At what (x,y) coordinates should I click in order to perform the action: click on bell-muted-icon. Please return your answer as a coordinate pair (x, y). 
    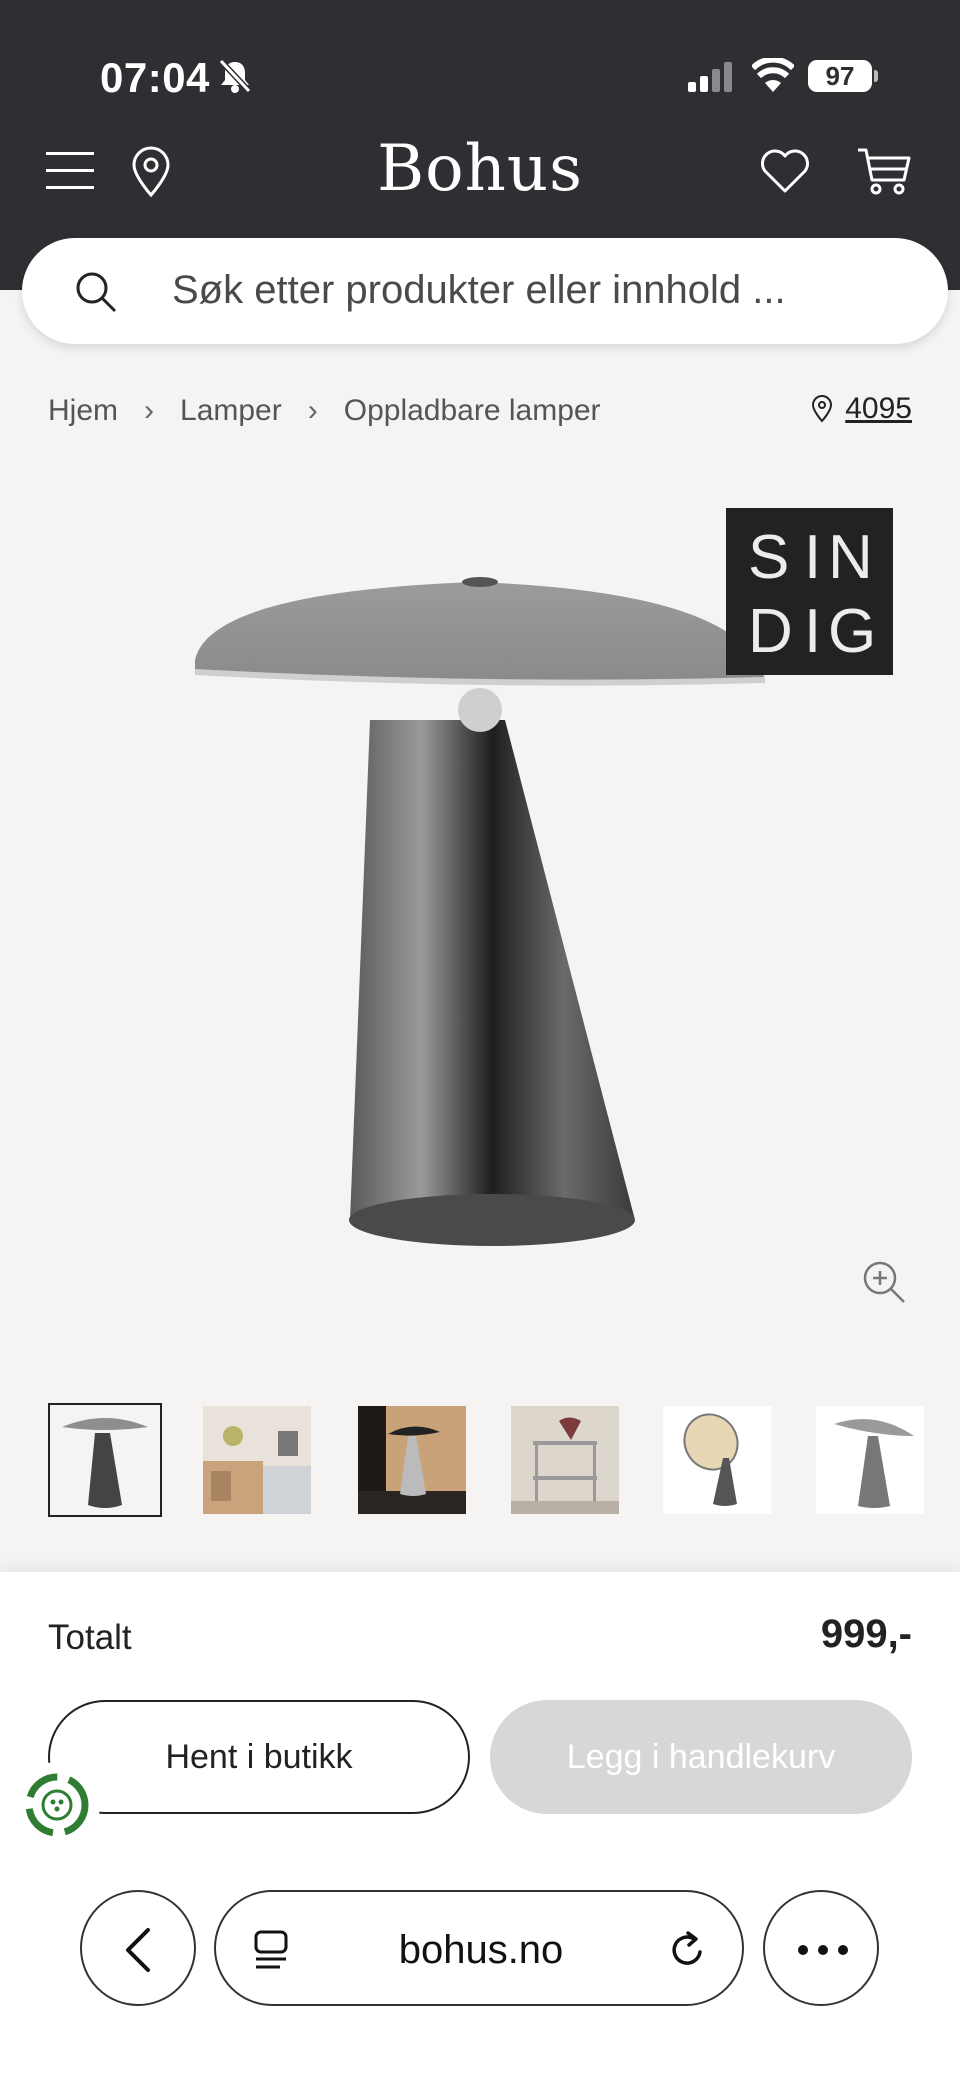
    Looking at the image, I should click on (235, 76).